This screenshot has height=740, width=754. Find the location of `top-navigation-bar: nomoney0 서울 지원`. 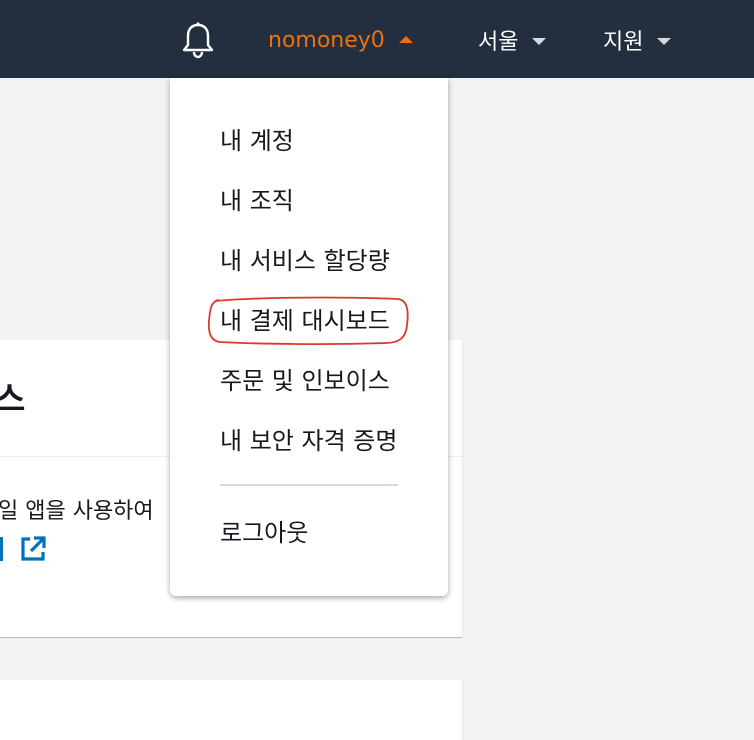

top-navigation-bar: nomoney0 서울 지원 is located at coordinates (377, 39).